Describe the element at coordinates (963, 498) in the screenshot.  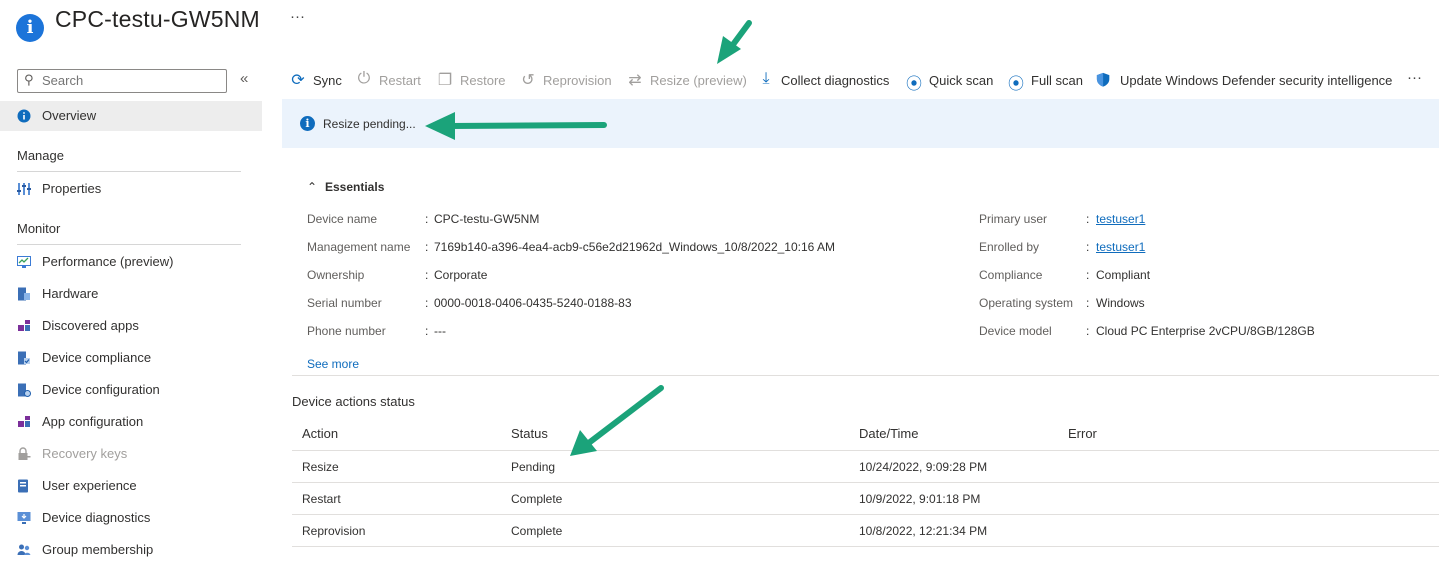
I see `cell-datetime: 10/9/2022, 9:01:18 PM` at that location.